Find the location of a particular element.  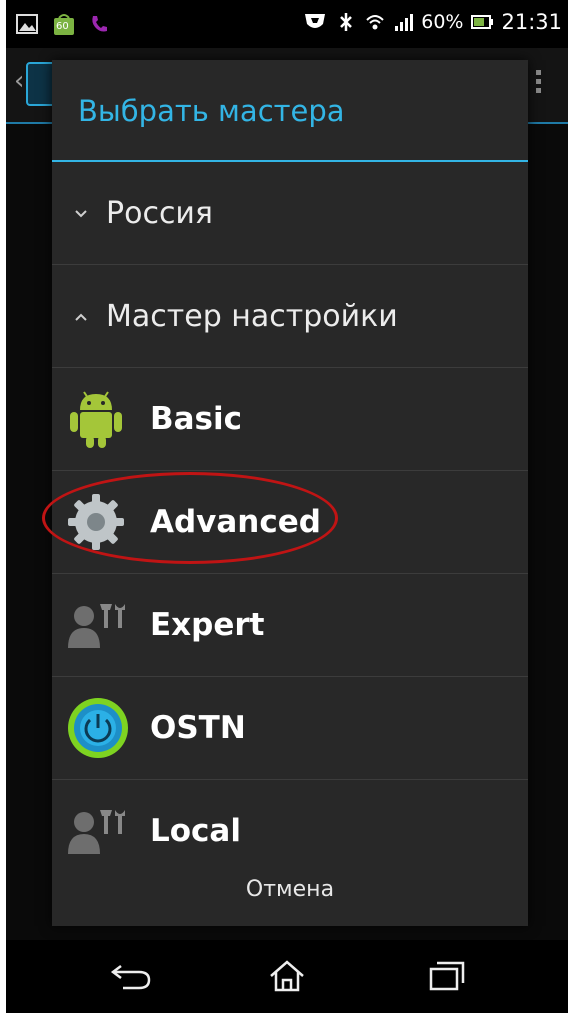

dialog-title: Выбрать мастера is located at coordinates (211, 111).